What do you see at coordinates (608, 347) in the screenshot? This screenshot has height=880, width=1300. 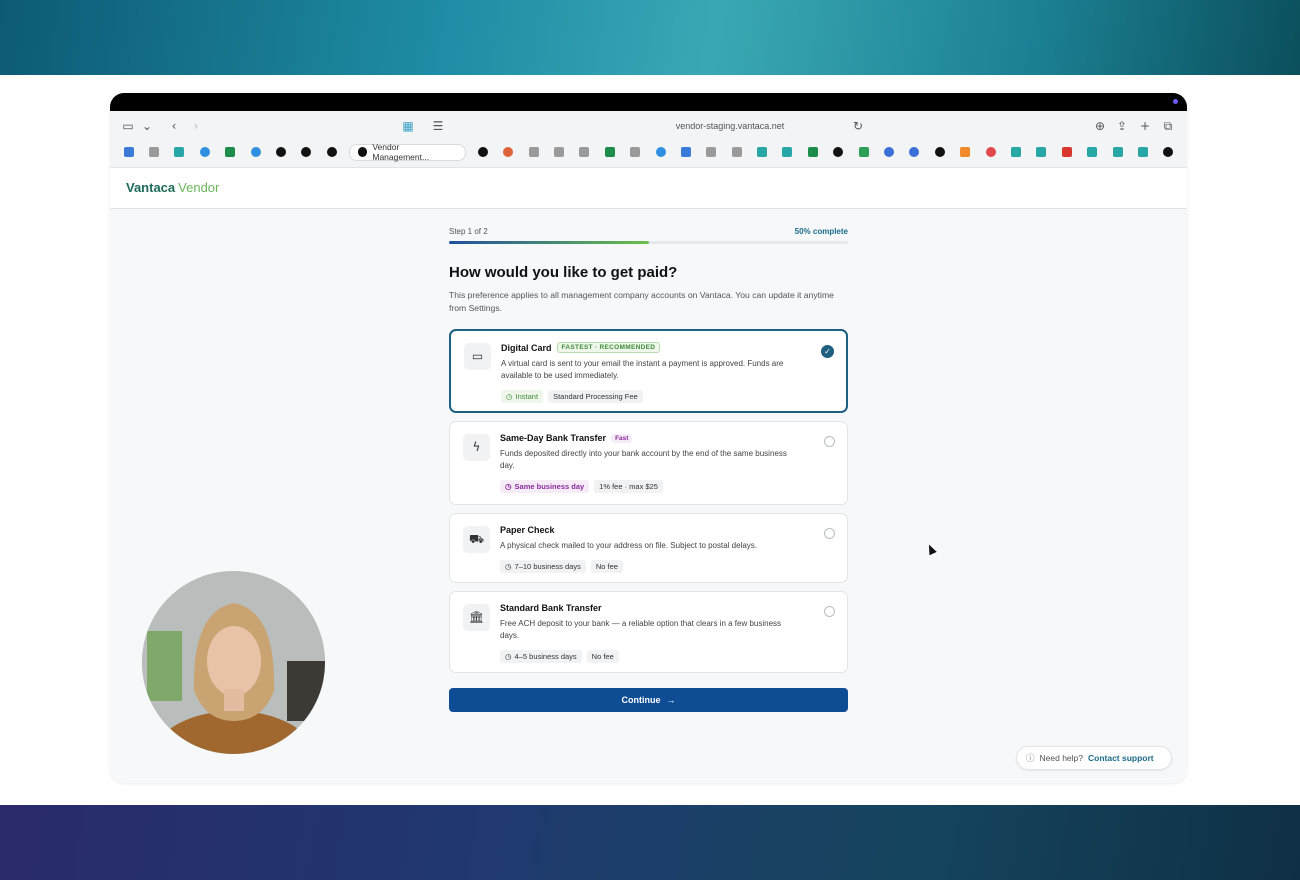 I see `recommended-badge: FASTEST · RECOMMENDED` at bounding box center [608, 347].